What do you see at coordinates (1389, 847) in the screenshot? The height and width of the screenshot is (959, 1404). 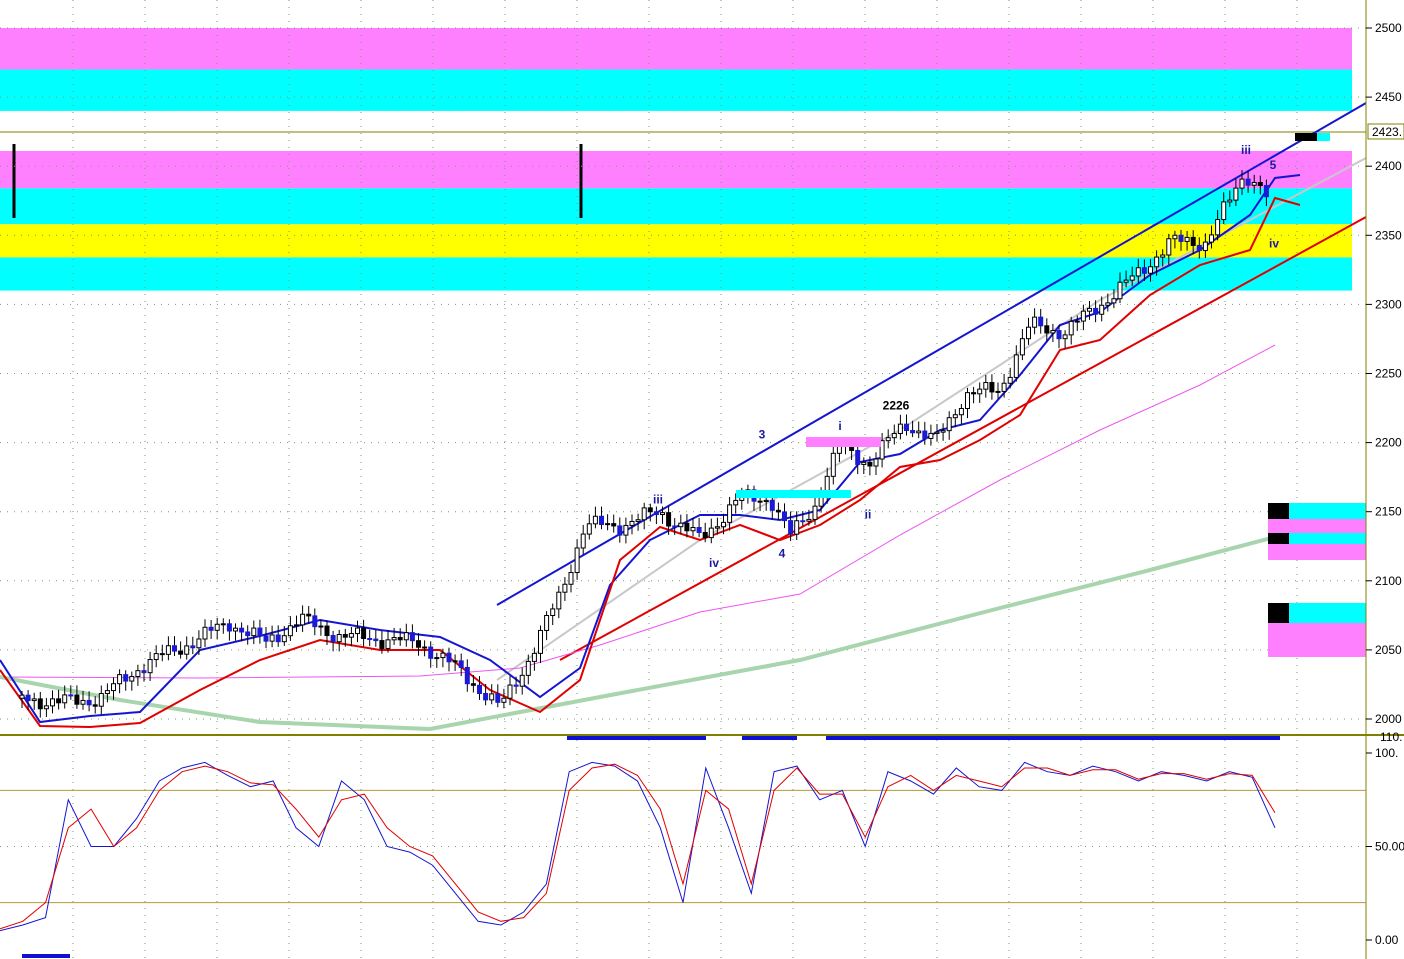 I see `stoch-tick-label: 50.00` at bounding box center [1389, 847].